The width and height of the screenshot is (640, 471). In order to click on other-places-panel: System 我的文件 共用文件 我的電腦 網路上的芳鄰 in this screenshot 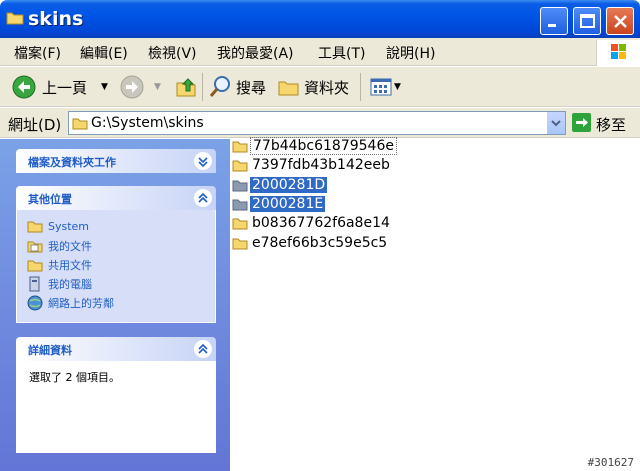, I will do `click(116, 266)`.